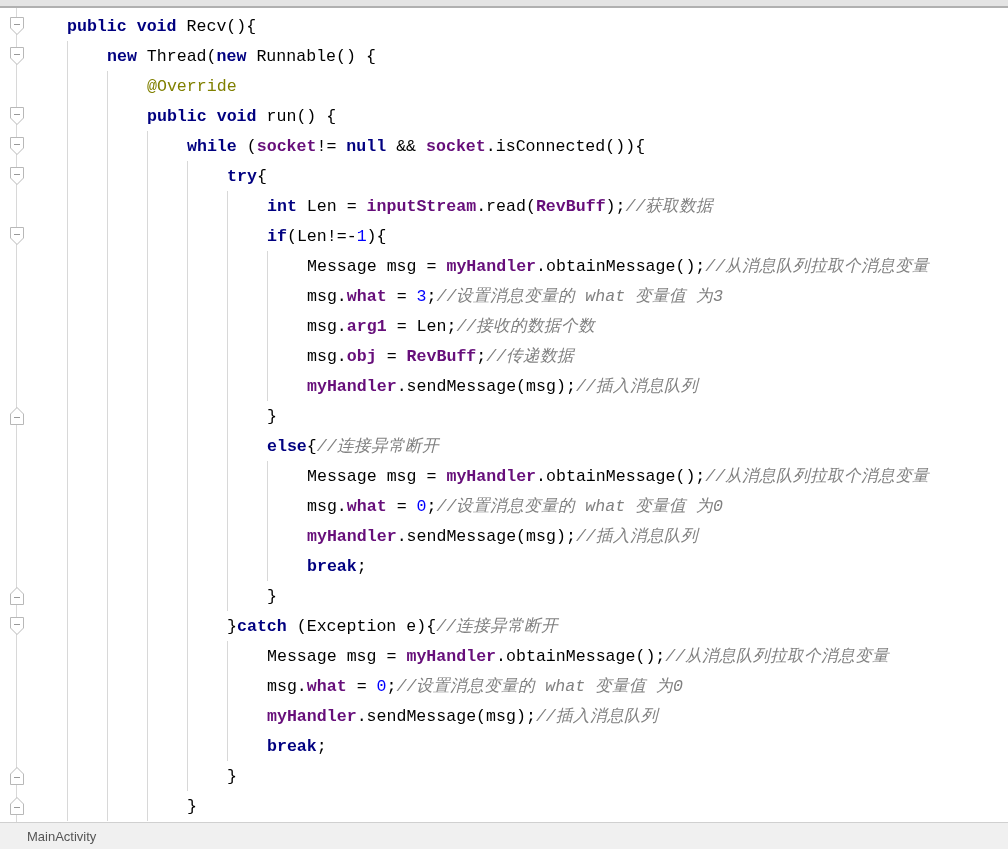 The width and height of the screenshot is (1008, 849). Describe the element at coordinates (416, 146) in the screenshot. I see `code-line: while (socket!= null && socket.isConnected()){` at that location.